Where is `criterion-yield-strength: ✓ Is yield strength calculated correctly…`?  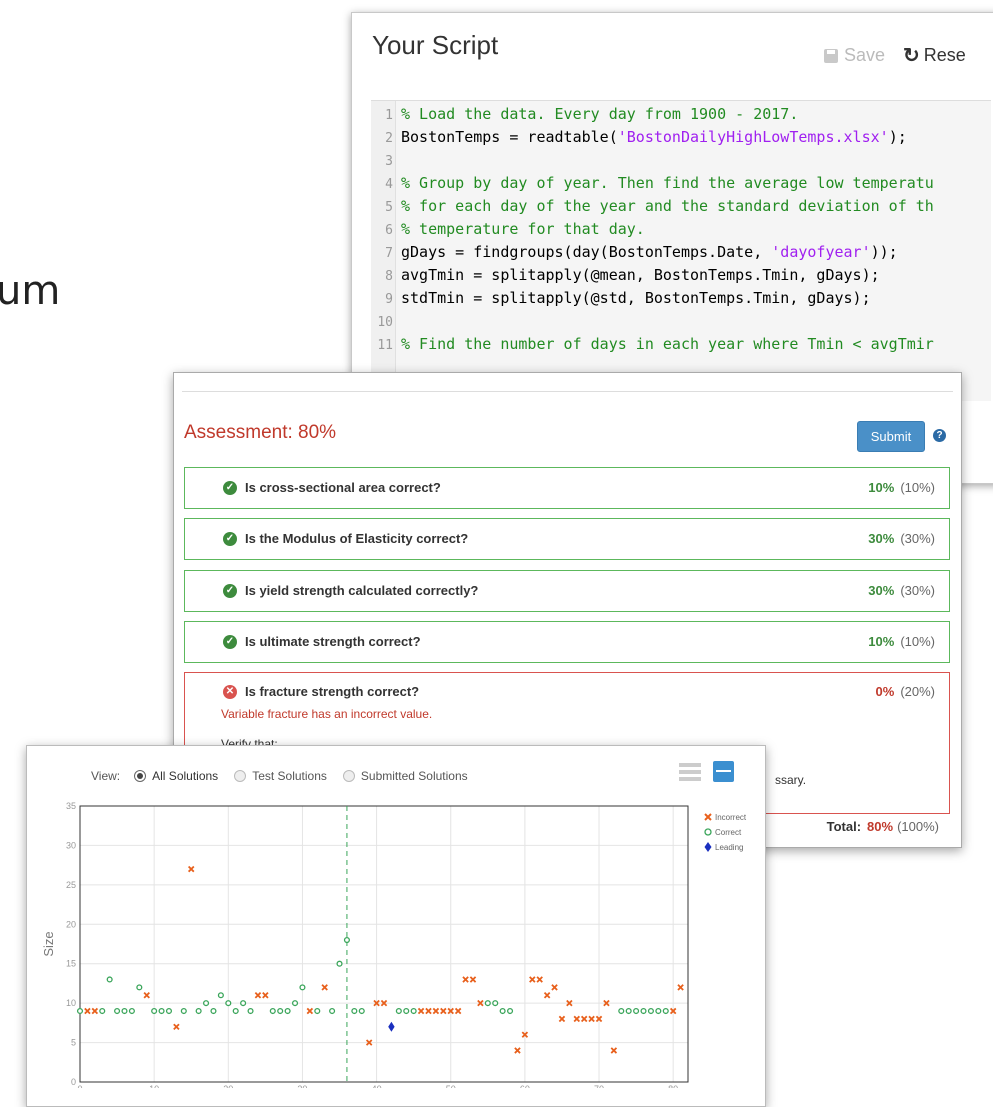
criterion-yield-strength: ✓ Is yield strength calculated correctly… is located at coordinates (567, 591).